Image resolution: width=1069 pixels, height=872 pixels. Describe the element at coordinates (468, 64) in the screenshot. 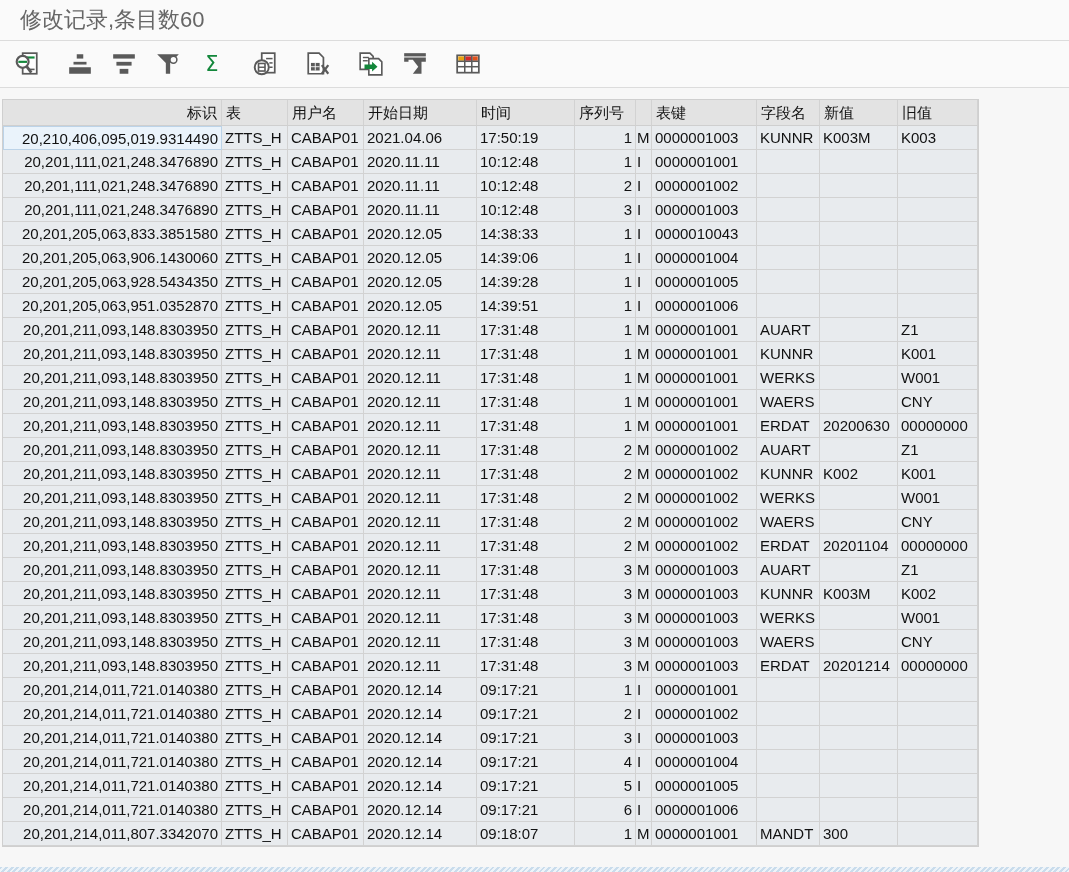

I see `table-grid-icon` at that location.